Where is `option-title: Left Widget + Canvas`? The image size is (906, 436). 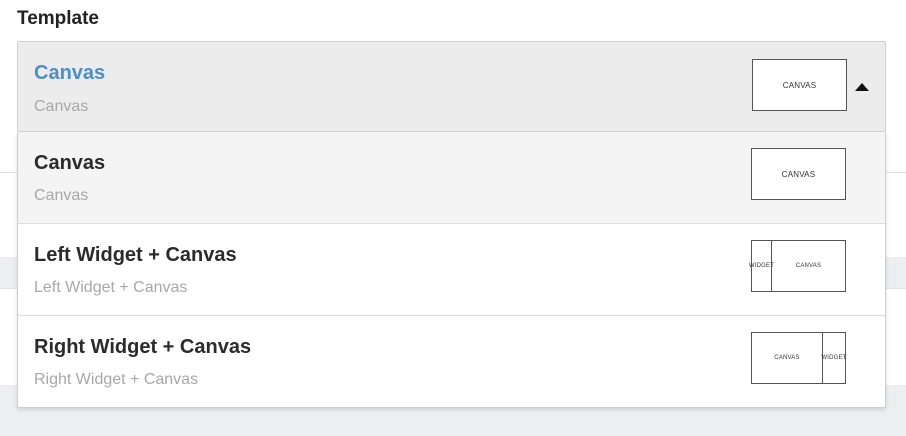 option-title: Left Widget + Canvas is located at coordinates (135, 255).